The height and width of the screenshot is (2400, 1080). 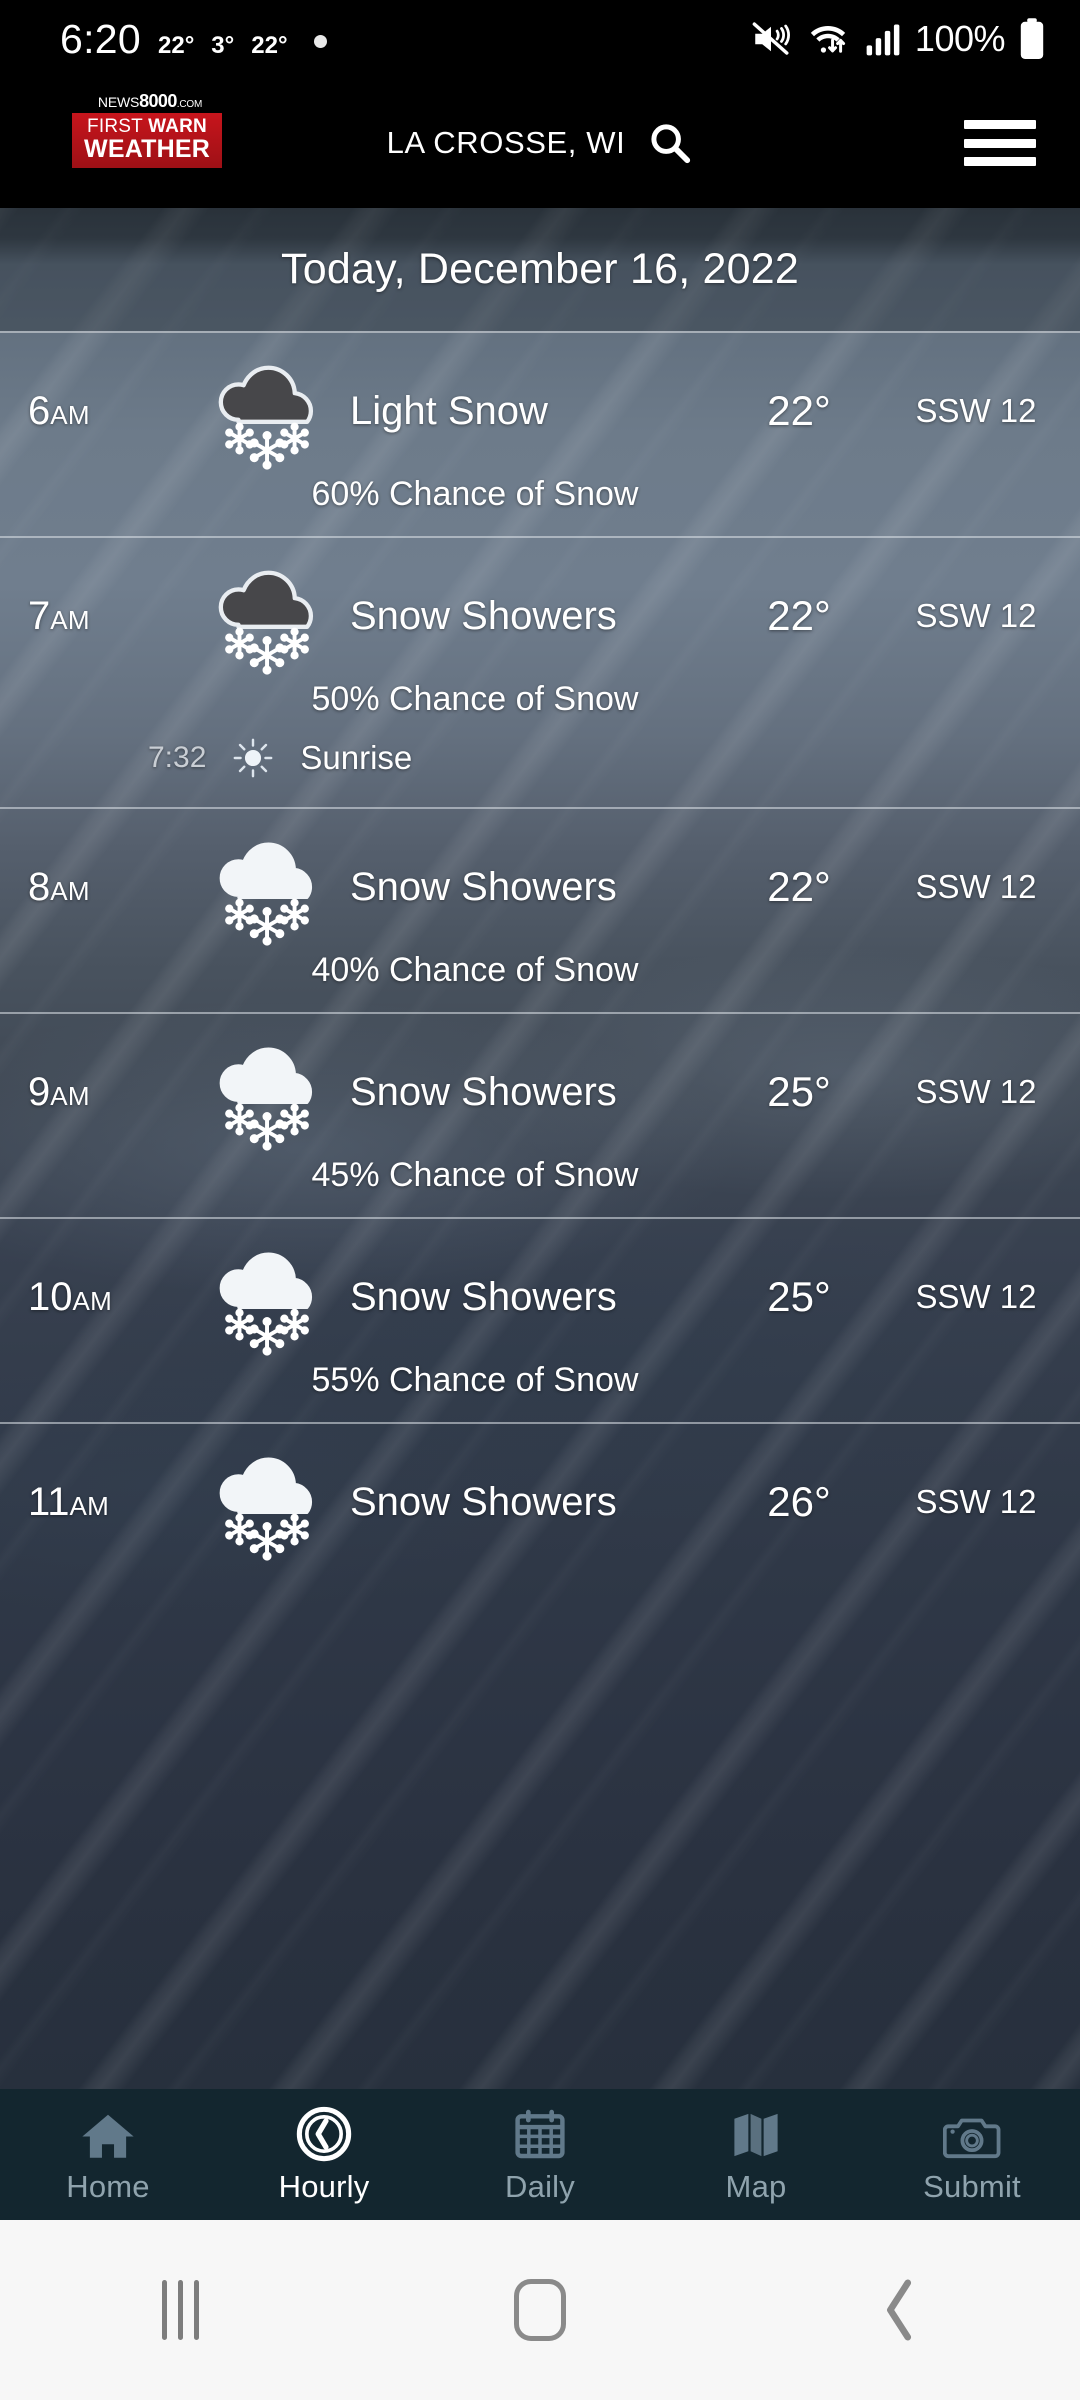 I want to click on hourly-row-main: 8AM Snow Showers 22° SSW 12, so click(x=540, y=887).